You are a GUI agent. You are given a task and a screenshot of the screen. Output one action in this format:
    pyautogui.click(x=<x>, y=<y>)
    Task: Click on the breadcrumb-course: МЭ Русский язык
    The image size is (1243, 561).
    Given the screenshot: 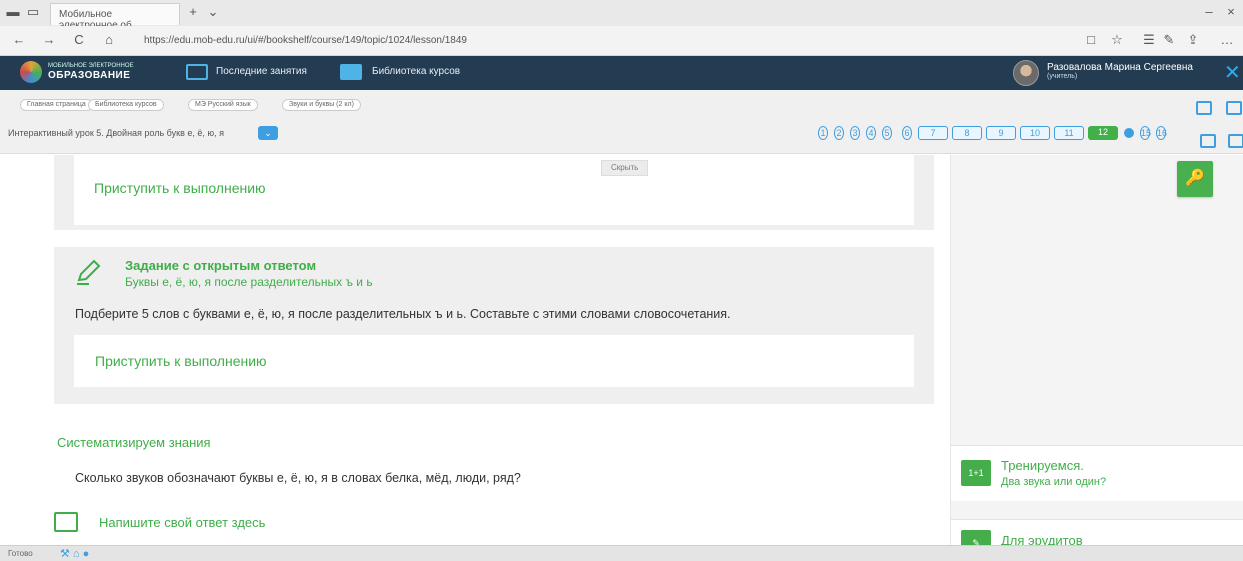 What is the action you would take?
    pyautogui.click(x=223, y=105)
    